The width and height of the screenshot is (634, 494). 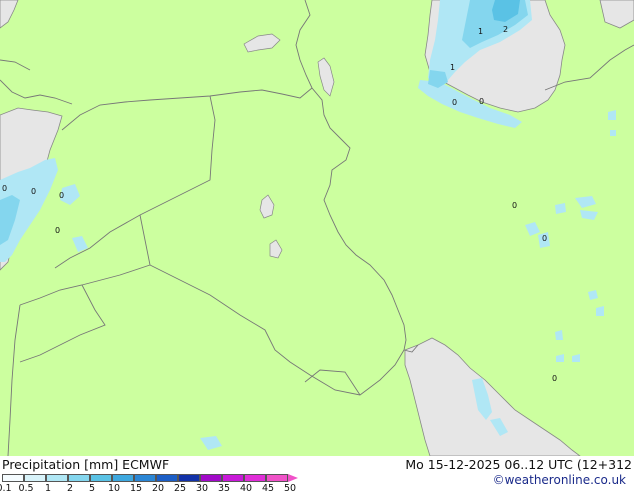 What do you see at coordinates (268, 488) in the screenshot?
I see `legend-tick-label: 45` at bounding box center [268, 488].